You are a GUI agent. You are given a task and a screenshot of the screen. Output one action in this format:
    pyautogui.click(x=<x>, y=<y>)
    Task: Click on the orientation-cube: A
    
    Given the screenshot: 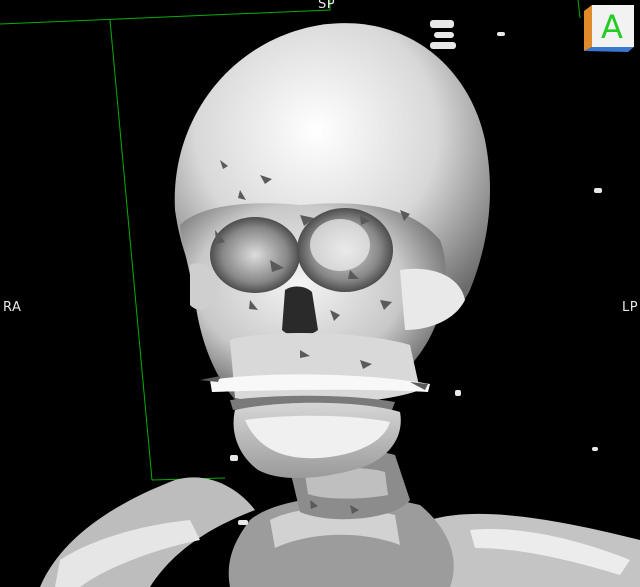 What is the action you would take?
    pyautogui.click(x=609, y=28)
    